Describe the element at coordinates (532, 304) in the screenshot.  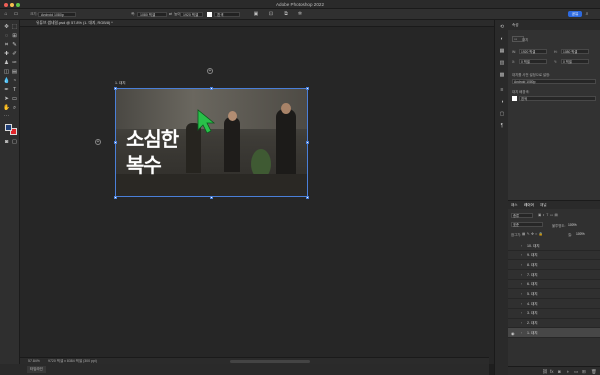
I see `layer-name: 4. 대지` at that location.